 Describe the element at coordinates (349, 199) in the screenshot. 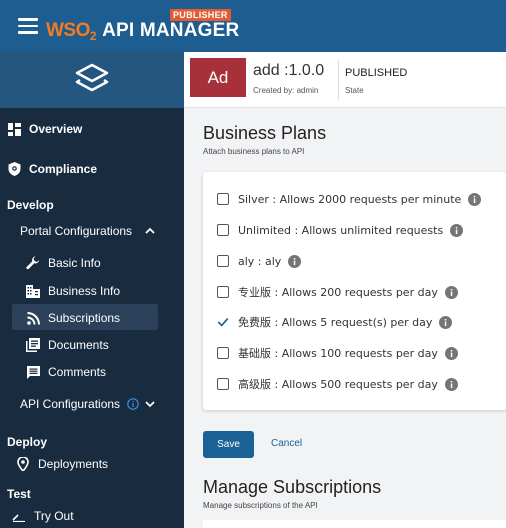

I see `plan-row: Silver : Allows 2000 requests per minute` at that location.